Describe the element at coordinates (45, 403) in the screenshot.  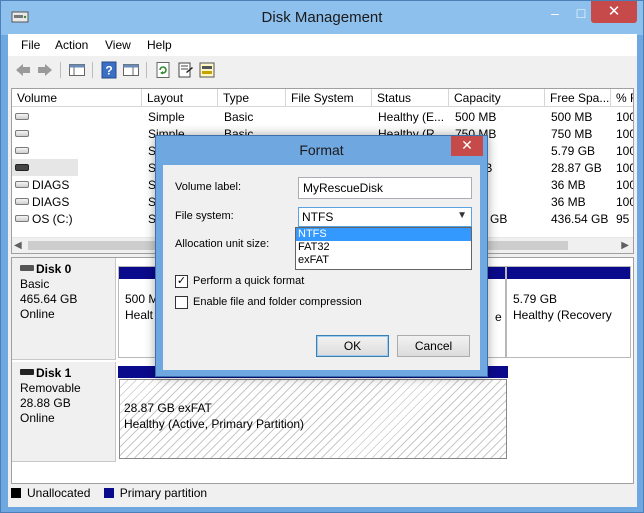
I see `disk-size: 28.88 GB` at that location.